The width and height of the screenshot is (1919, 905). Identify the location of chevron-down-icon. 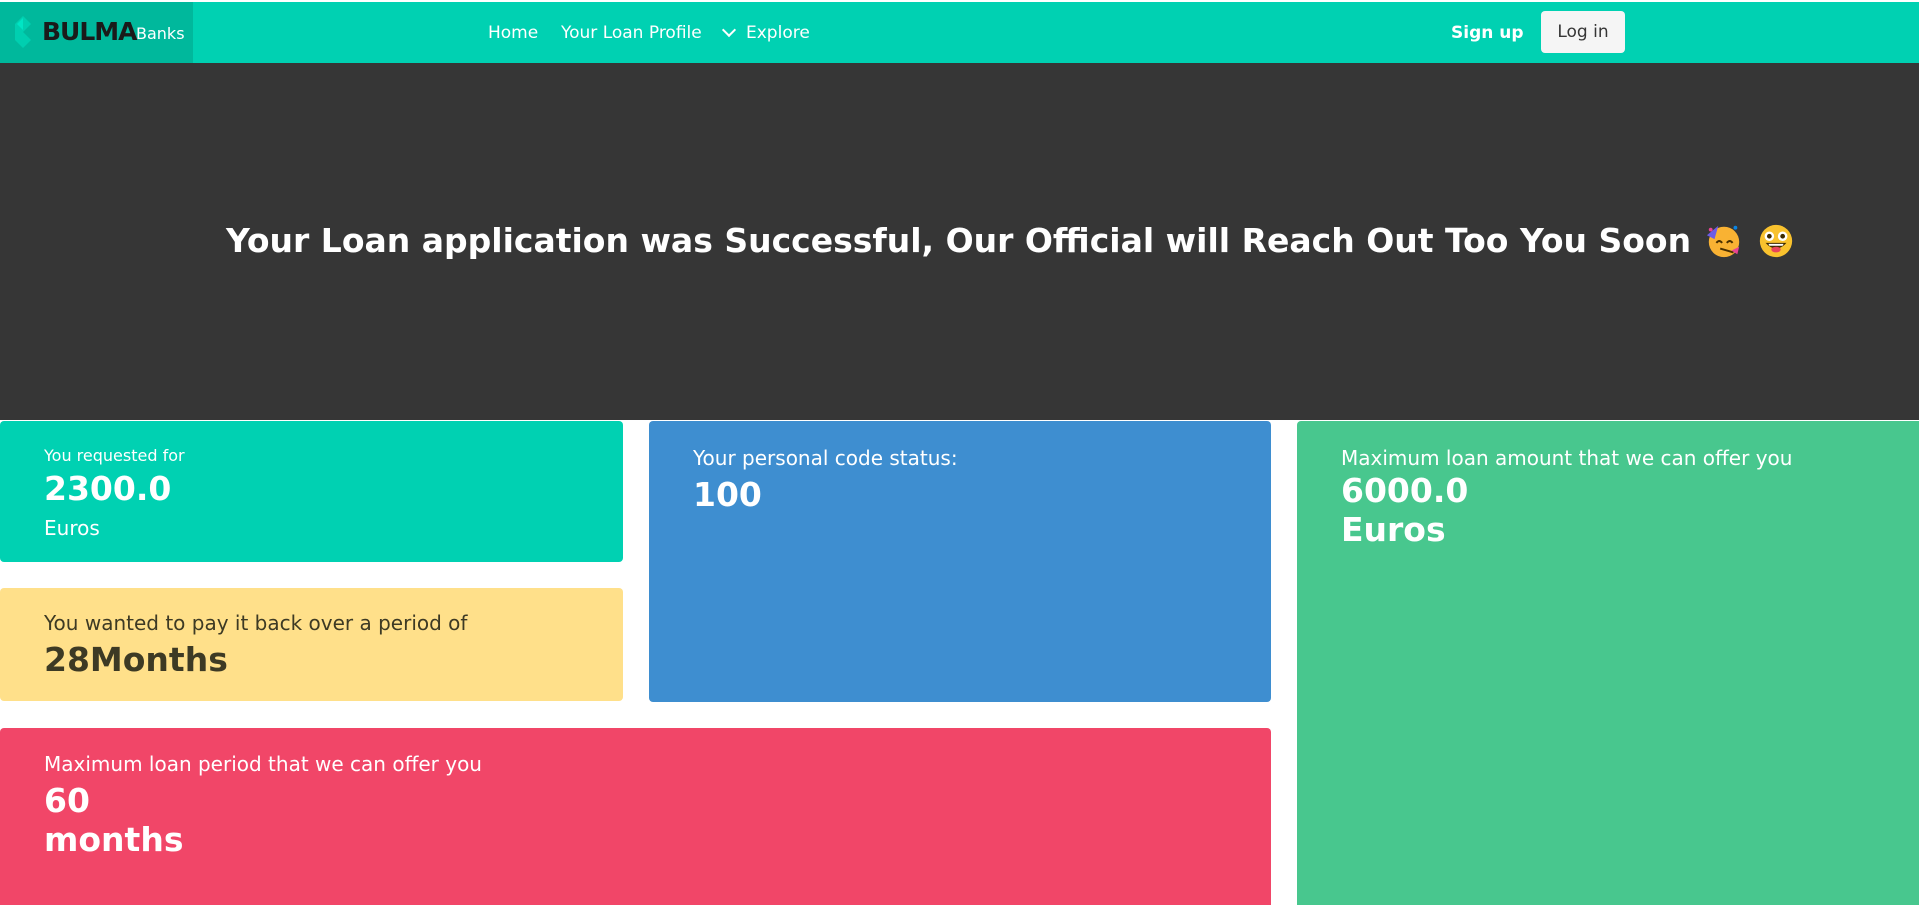
(729, 30).